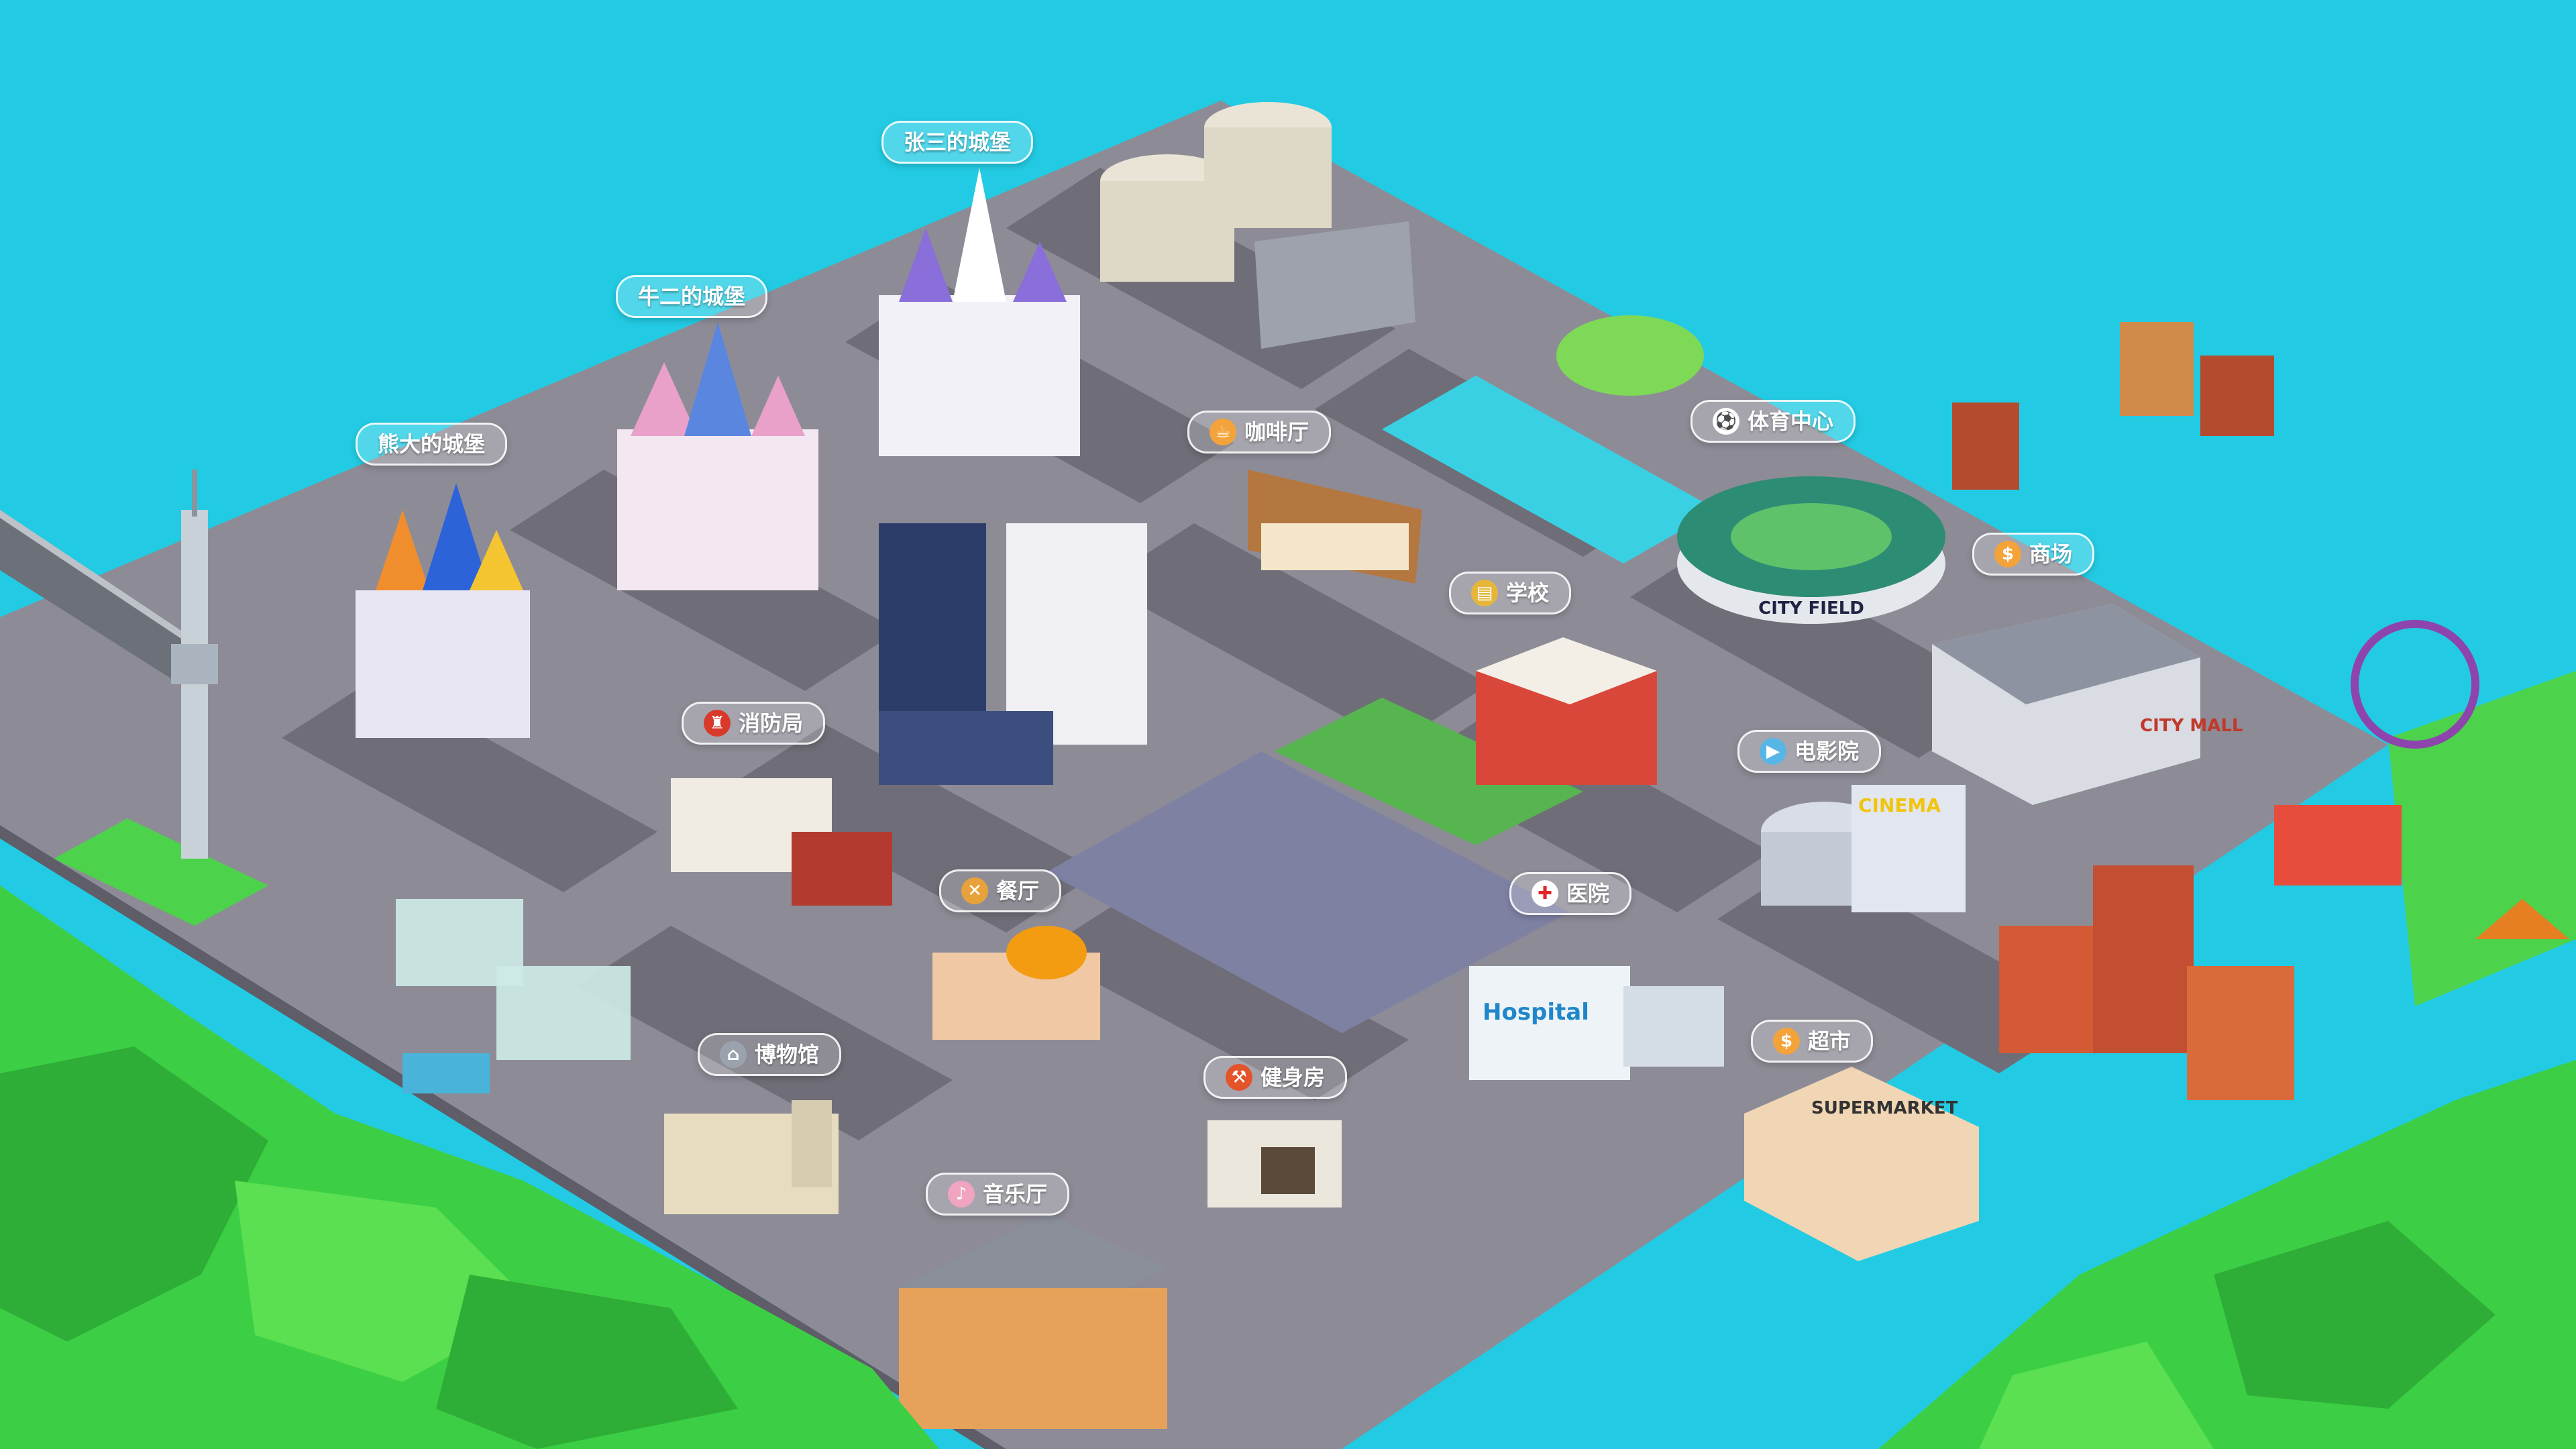  I want to click on cinema-sign: CINEMA, so click(1899, 805).